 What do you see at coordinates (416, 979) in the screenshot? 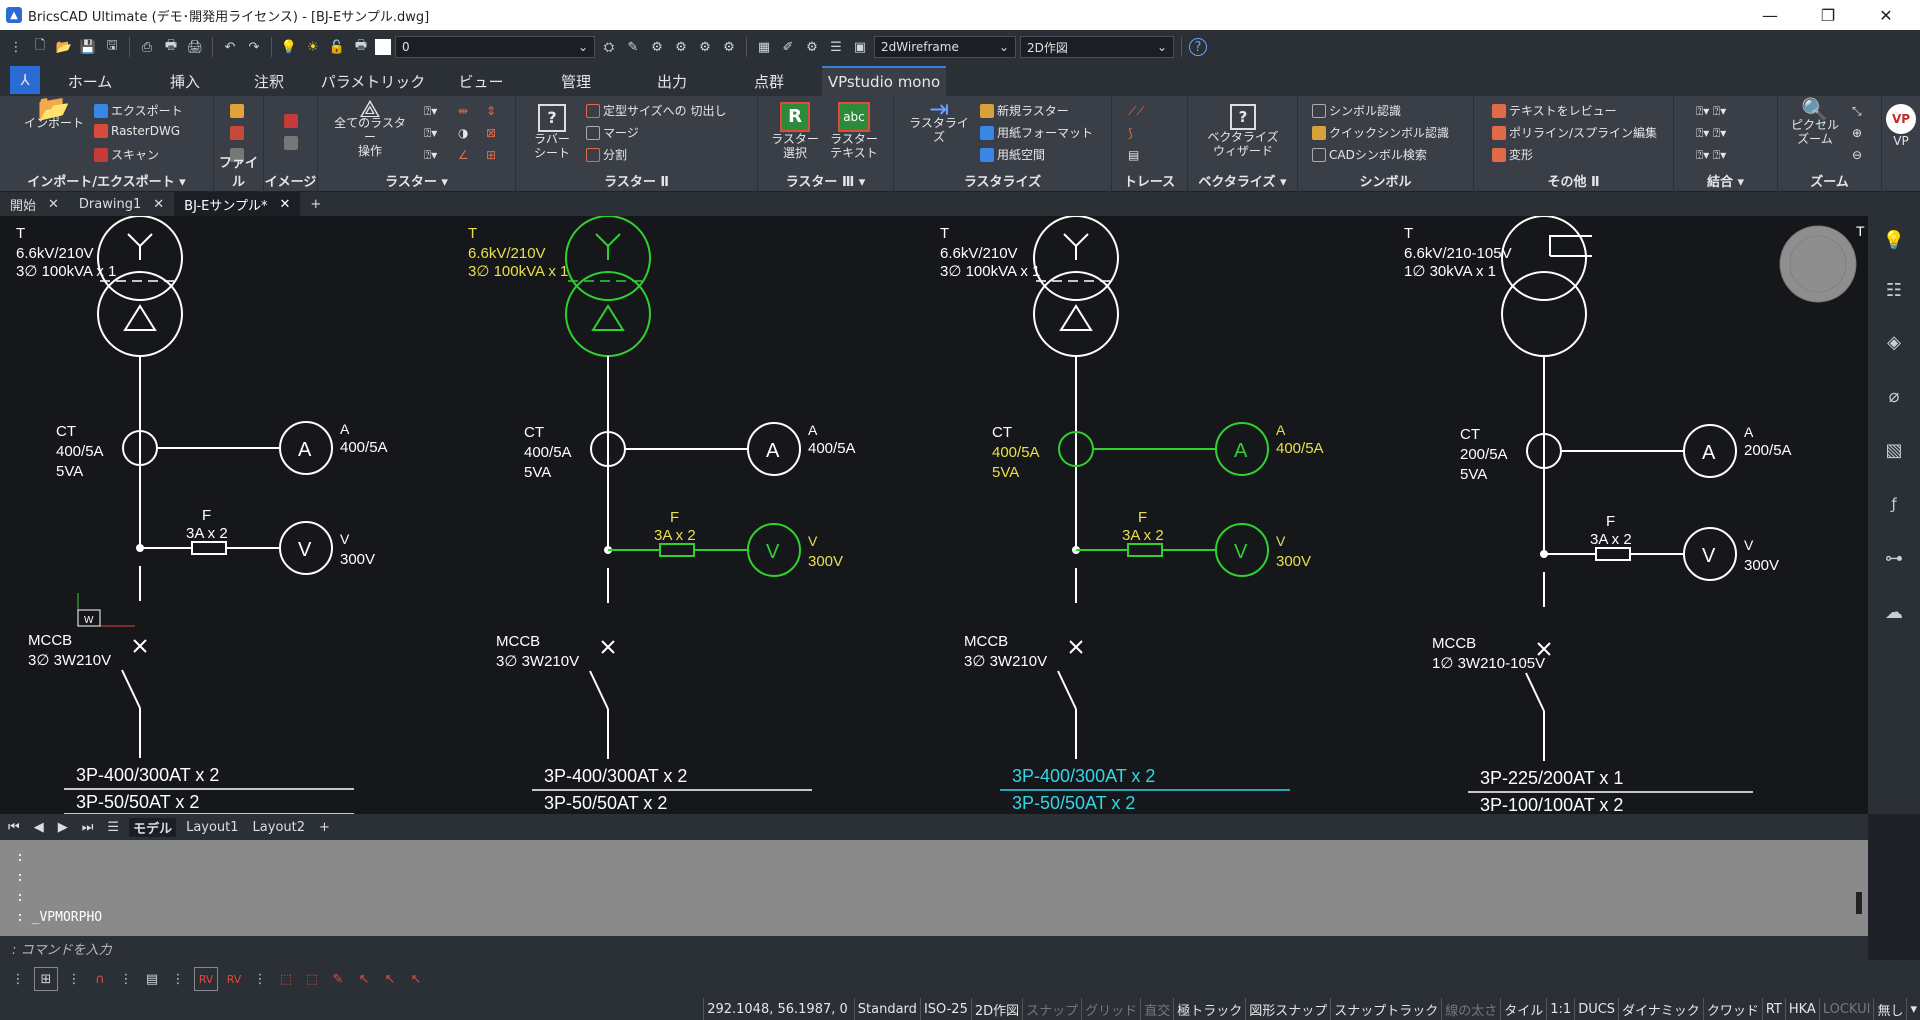
I see `pointer-remove-icon: ↖` at bounding box center [416, 979].